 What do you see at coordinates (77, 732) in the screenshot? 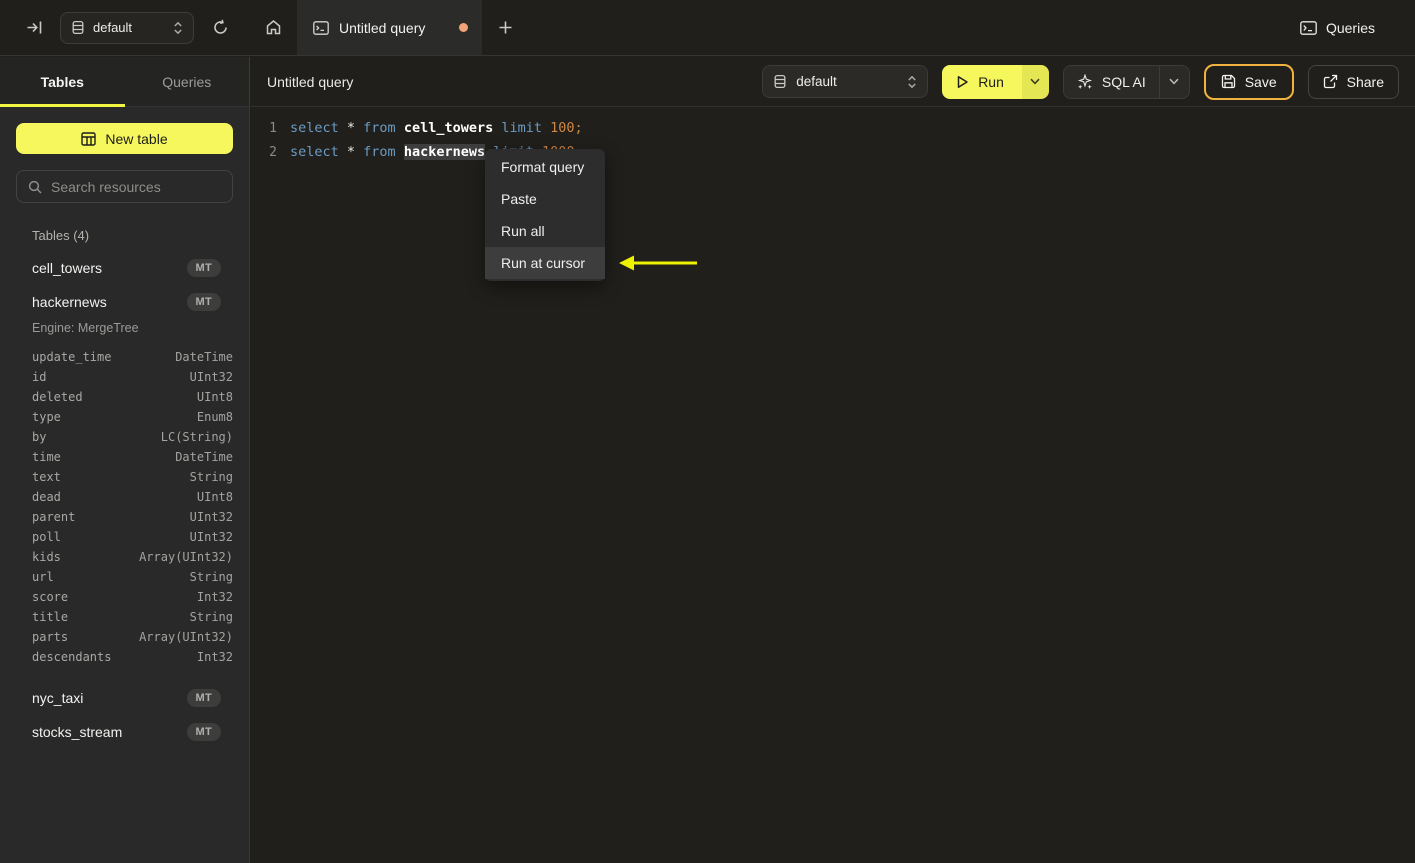
I see `table-name: stocks_stream` at bounding box center [77, 732].